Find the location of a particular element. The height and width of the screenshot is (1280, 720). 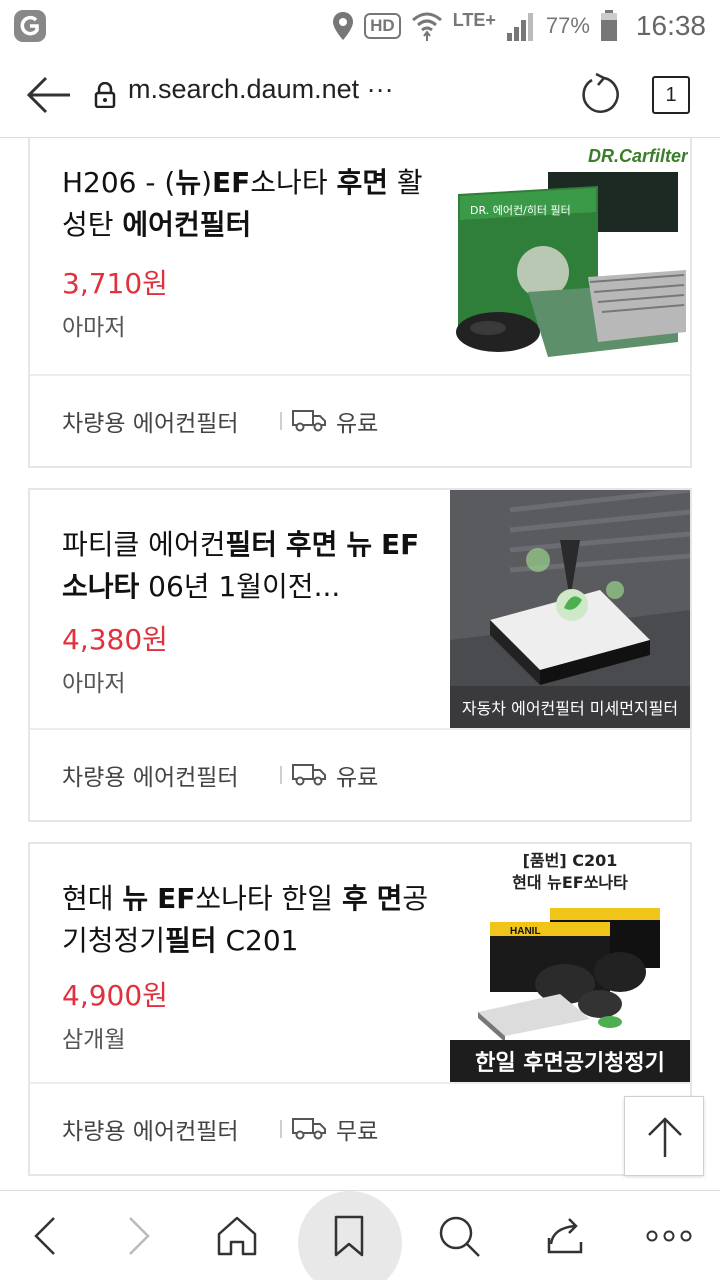

product-price: 4,900원 is located at coordinates (115, 995).